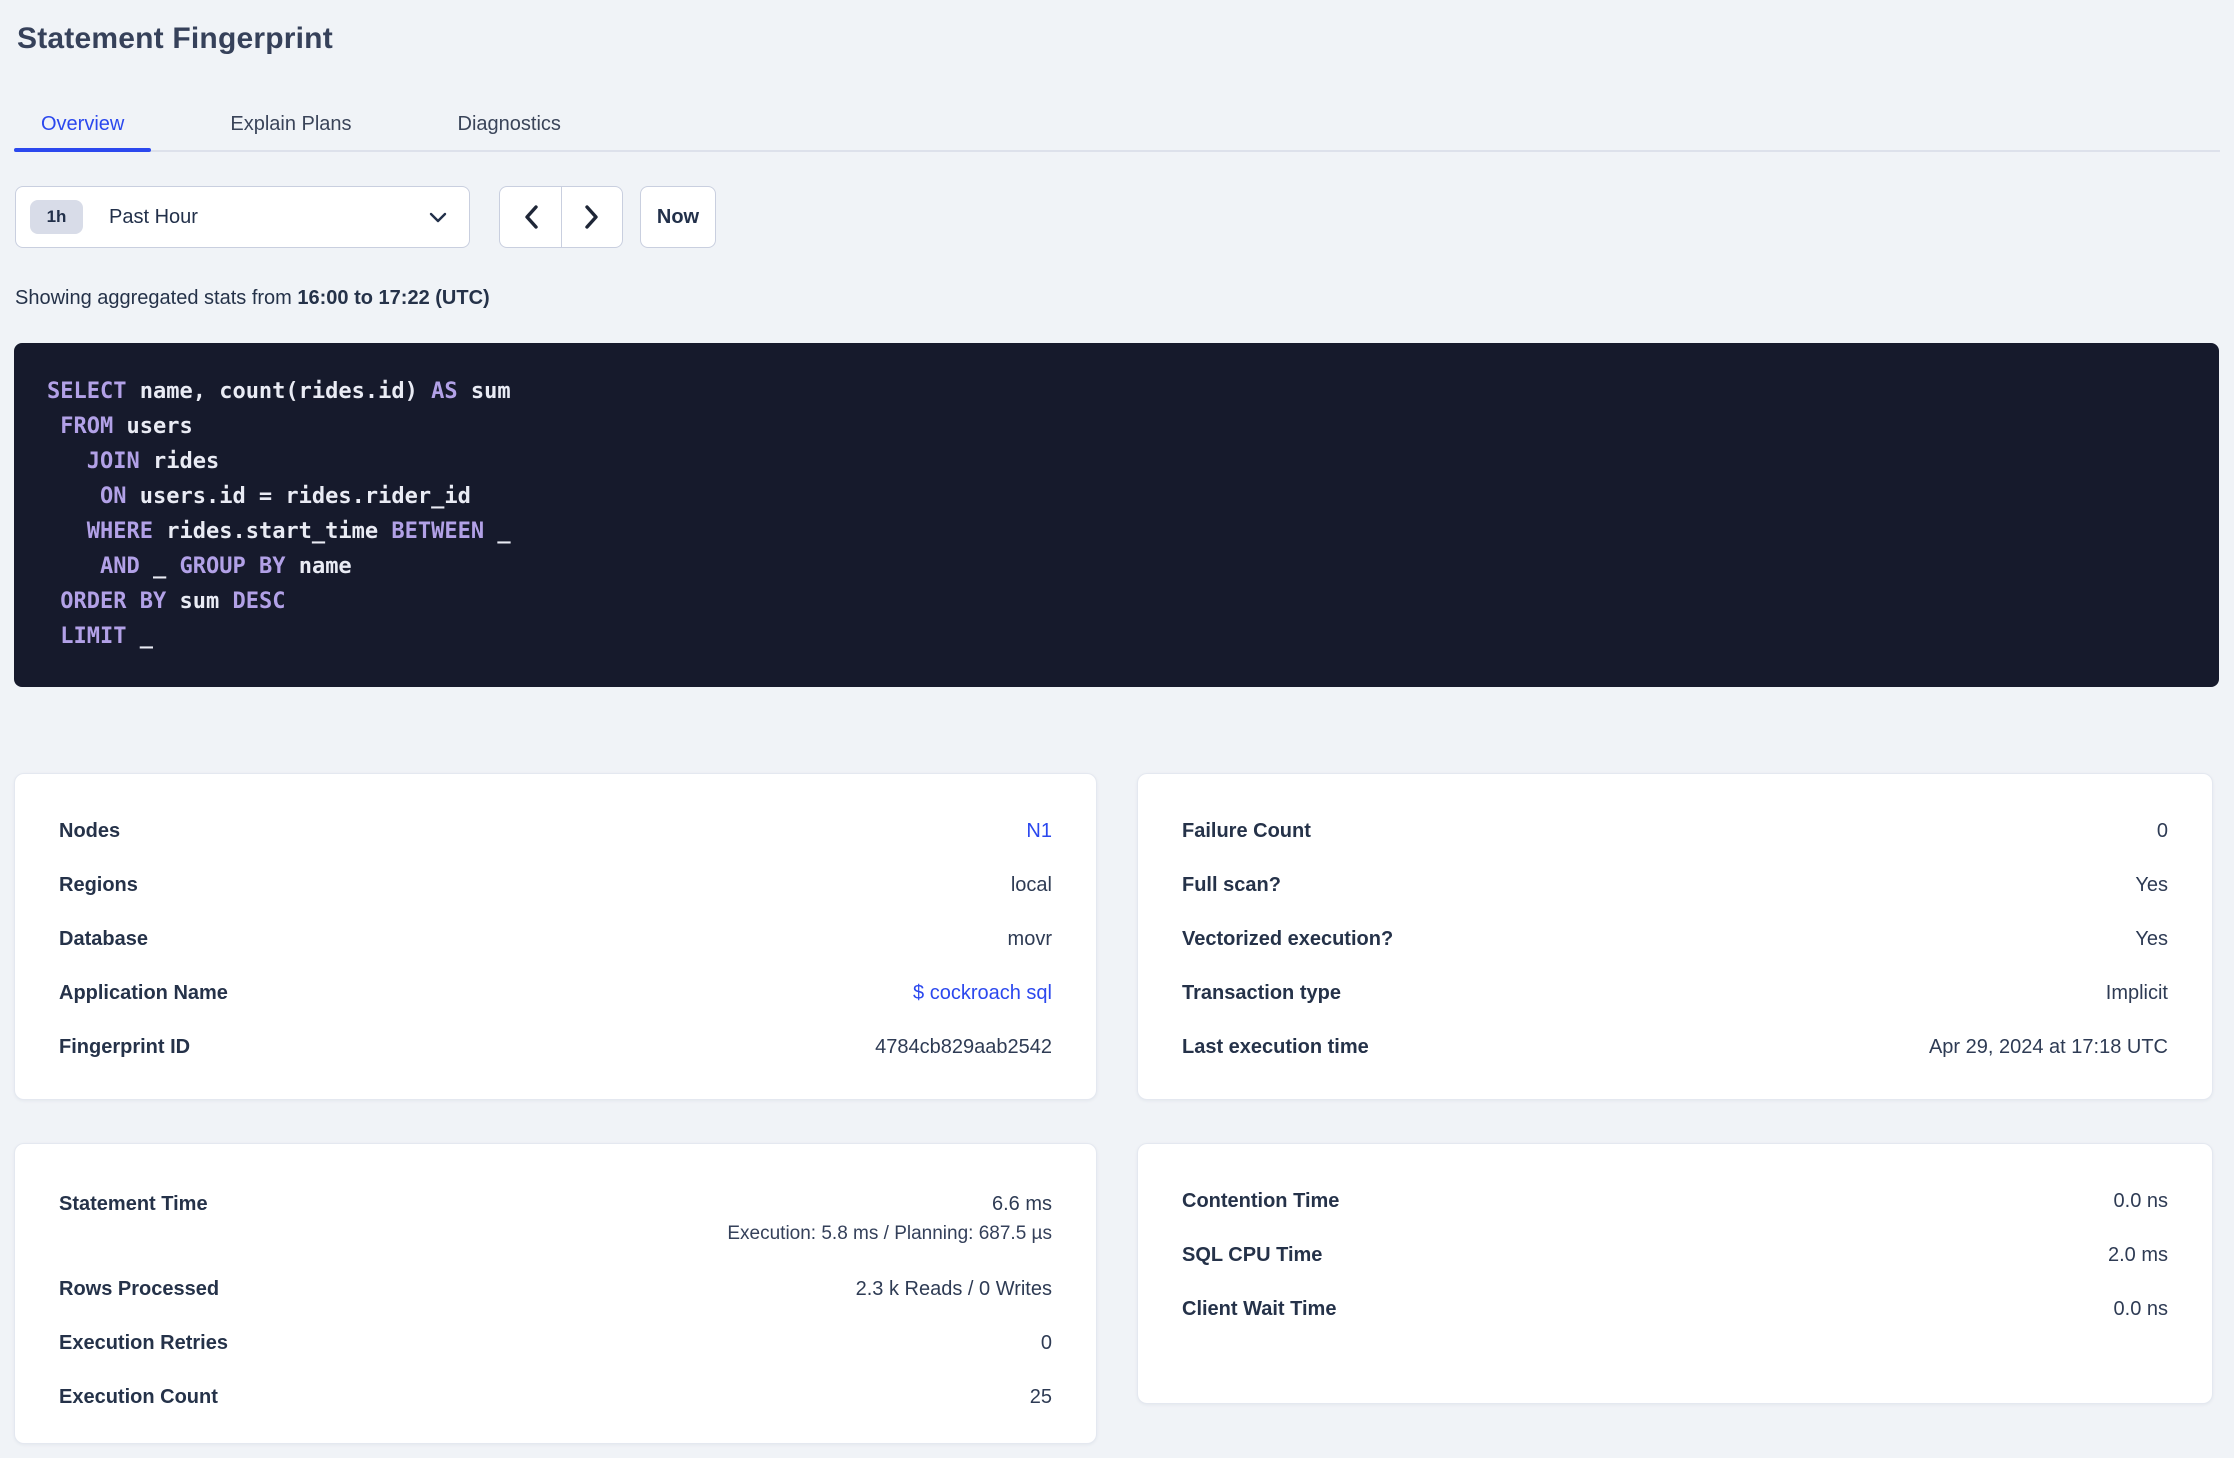  Describe the element at coordinates (1675, 1255) in the screenshot. I see `stat-row: SQL CPU Time 2.0 ms` at that location.